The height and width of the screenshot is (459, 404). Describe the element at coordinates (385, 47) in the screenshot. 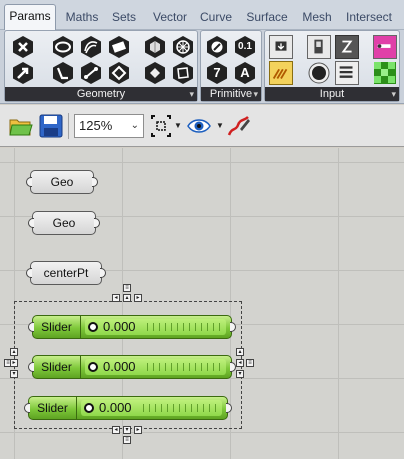

I see `gradient-icon` at that location.